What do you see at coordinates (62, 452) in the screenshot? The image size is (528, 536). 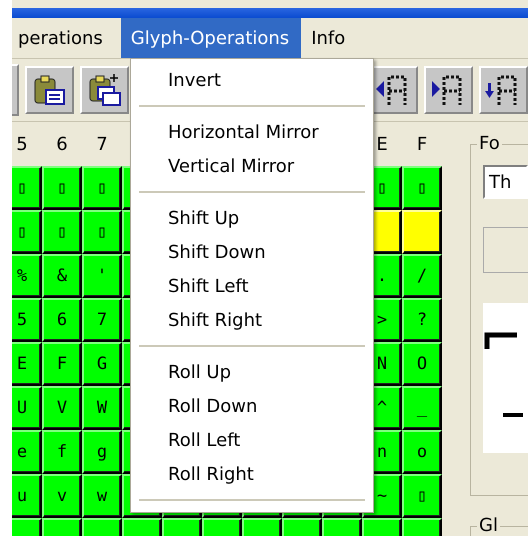 I see `glyph-cell: f` at bounding box center [62, 452].